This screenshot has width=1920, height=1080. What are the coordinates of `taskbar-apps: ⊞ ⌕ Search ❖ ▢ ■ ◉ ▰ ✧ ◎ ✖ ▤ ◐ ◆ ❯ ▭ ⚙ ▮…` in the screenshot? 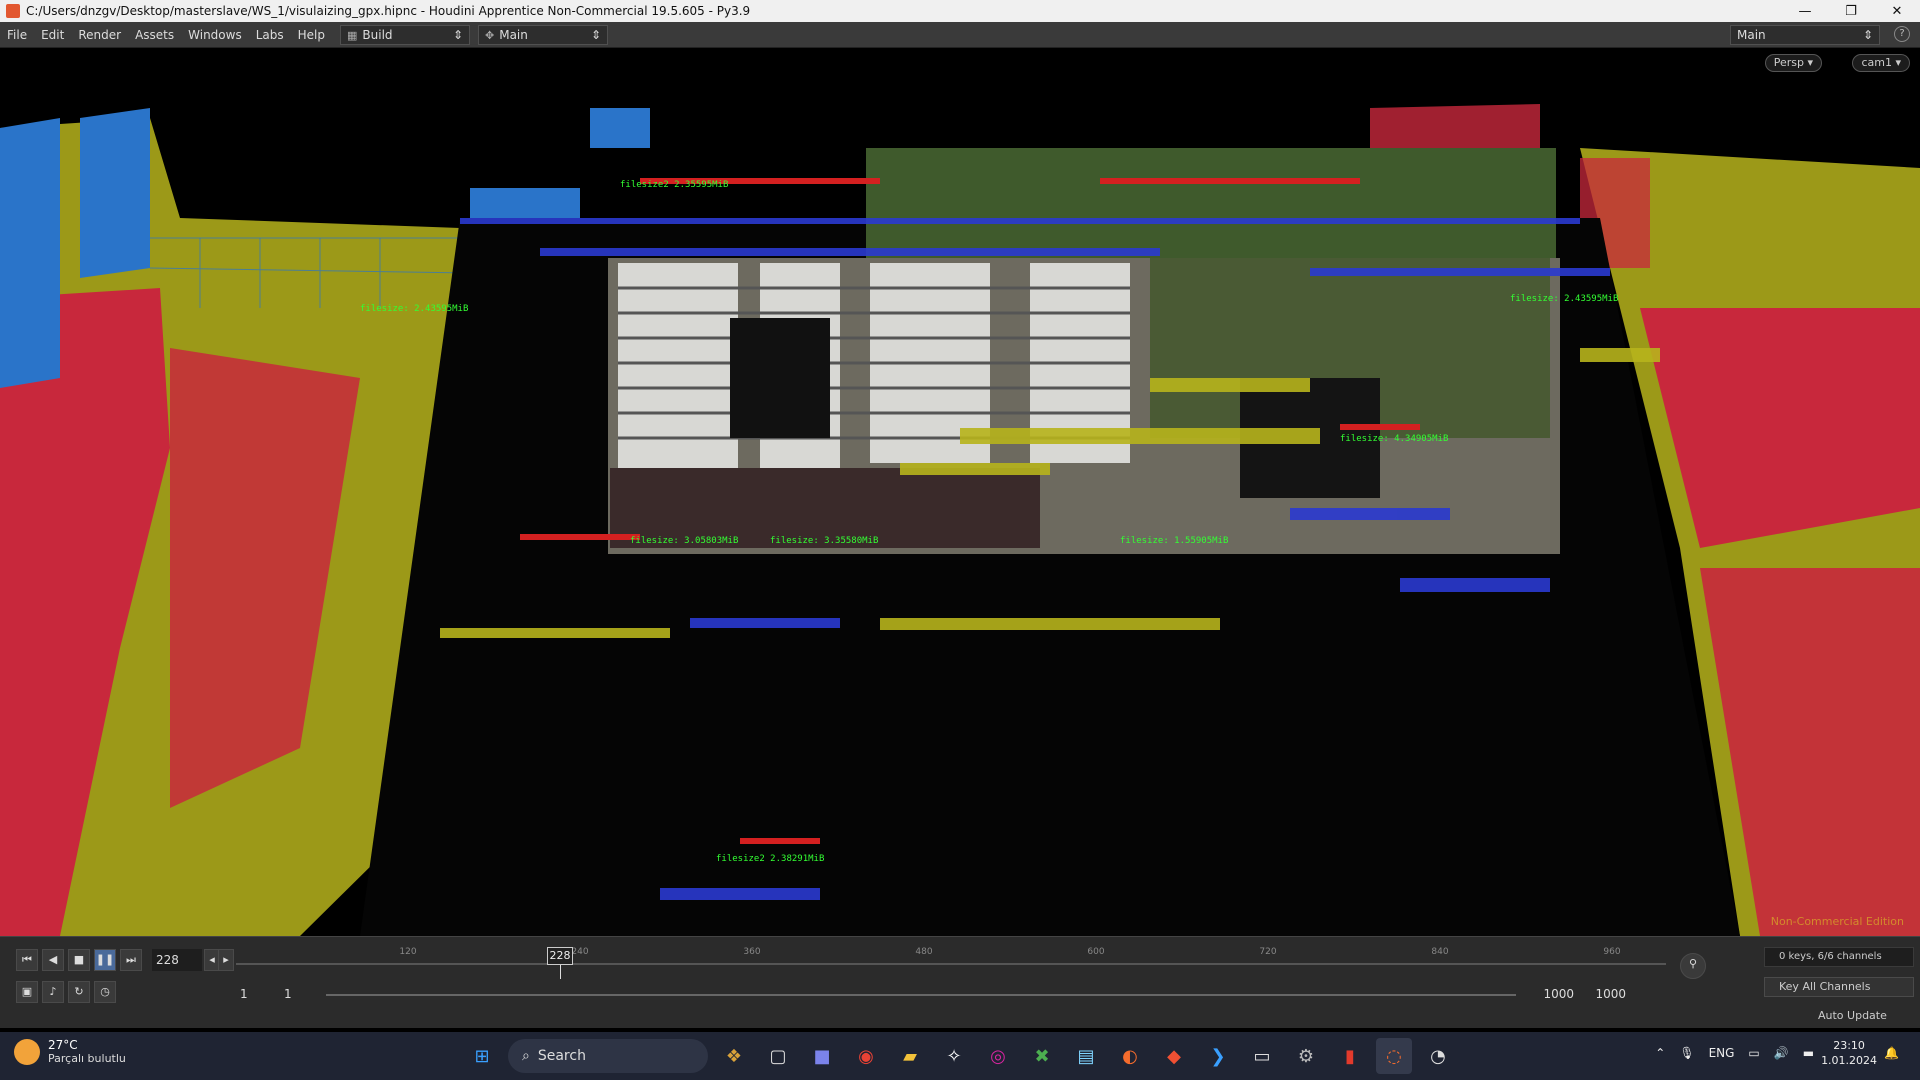 It's located at (960, 1056).